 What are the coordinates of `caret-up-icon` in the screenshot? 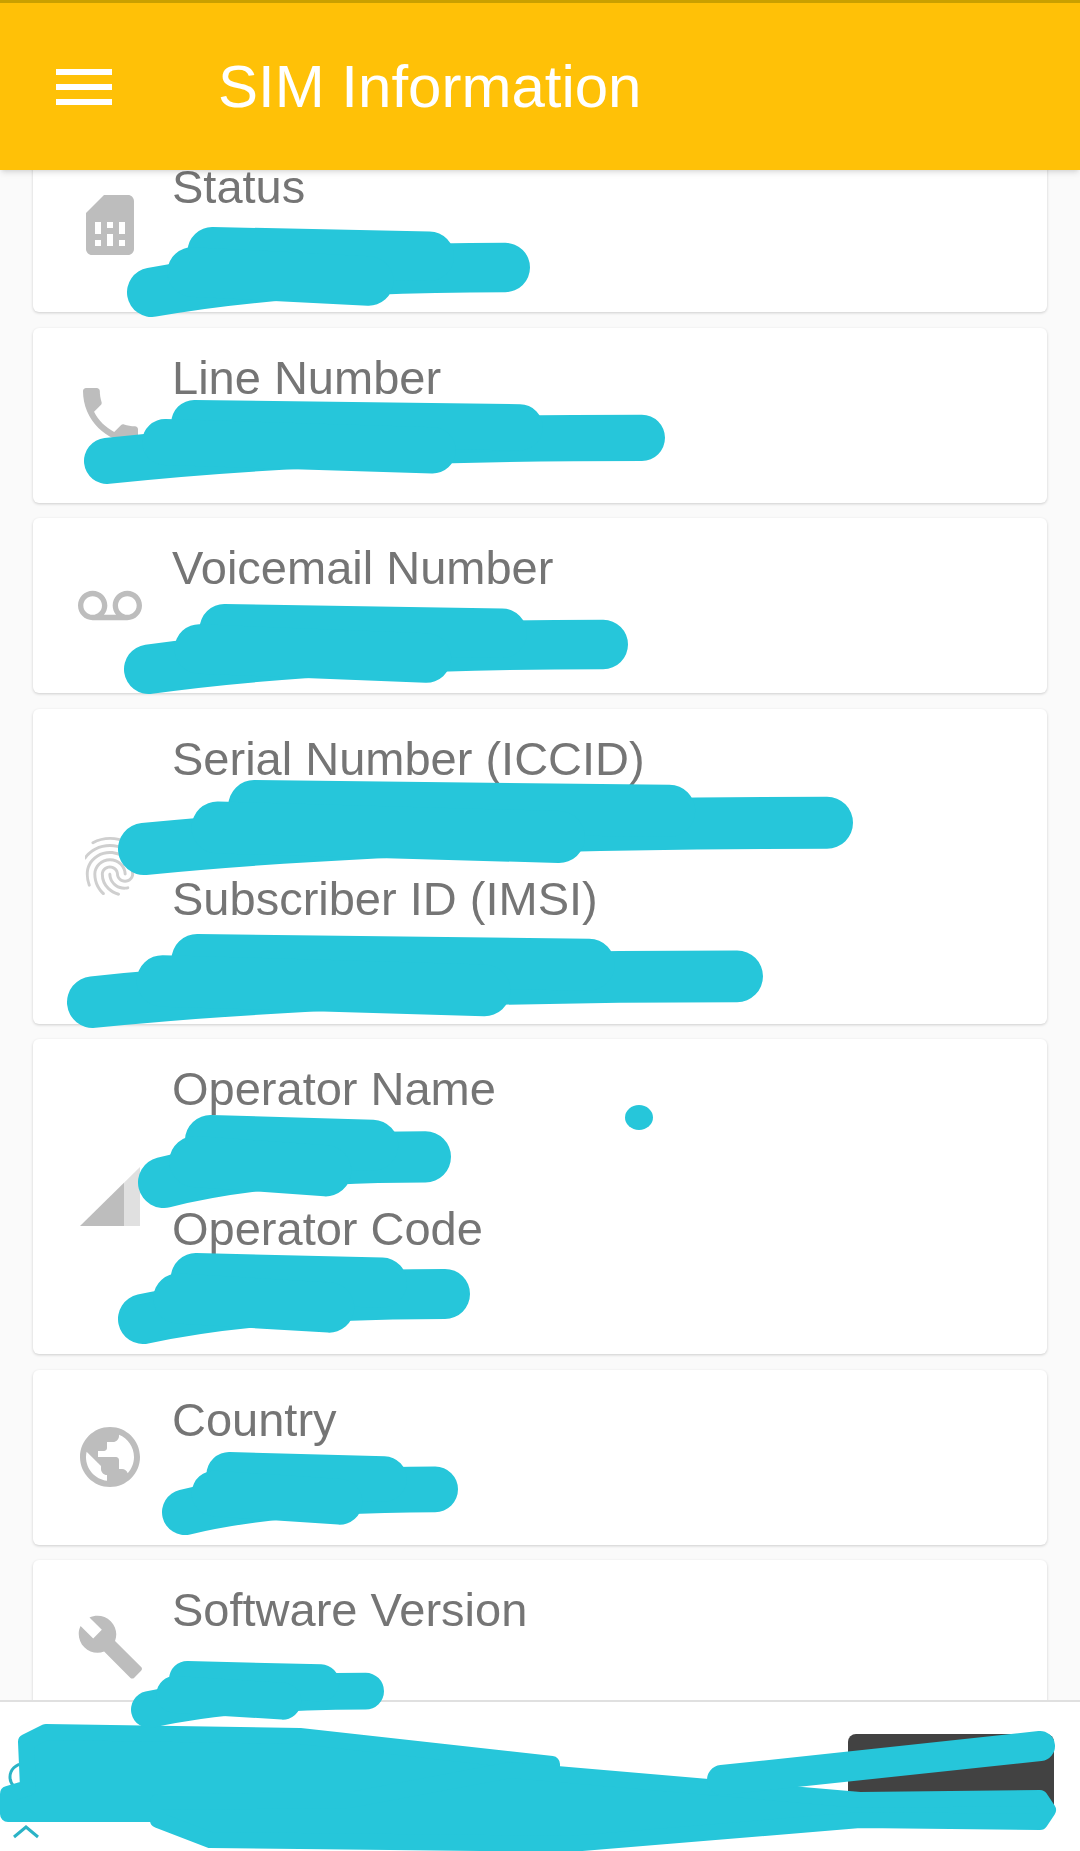 It's located at (26, 1832).